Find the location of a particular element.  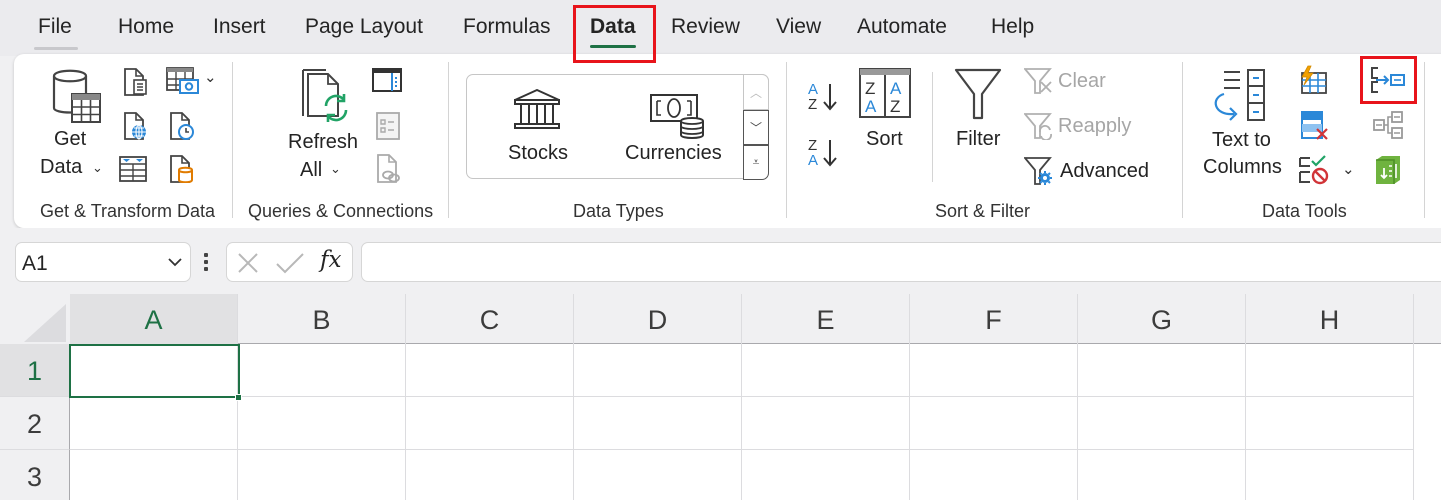

tab-home: Home is located at coordinates (146, 27).